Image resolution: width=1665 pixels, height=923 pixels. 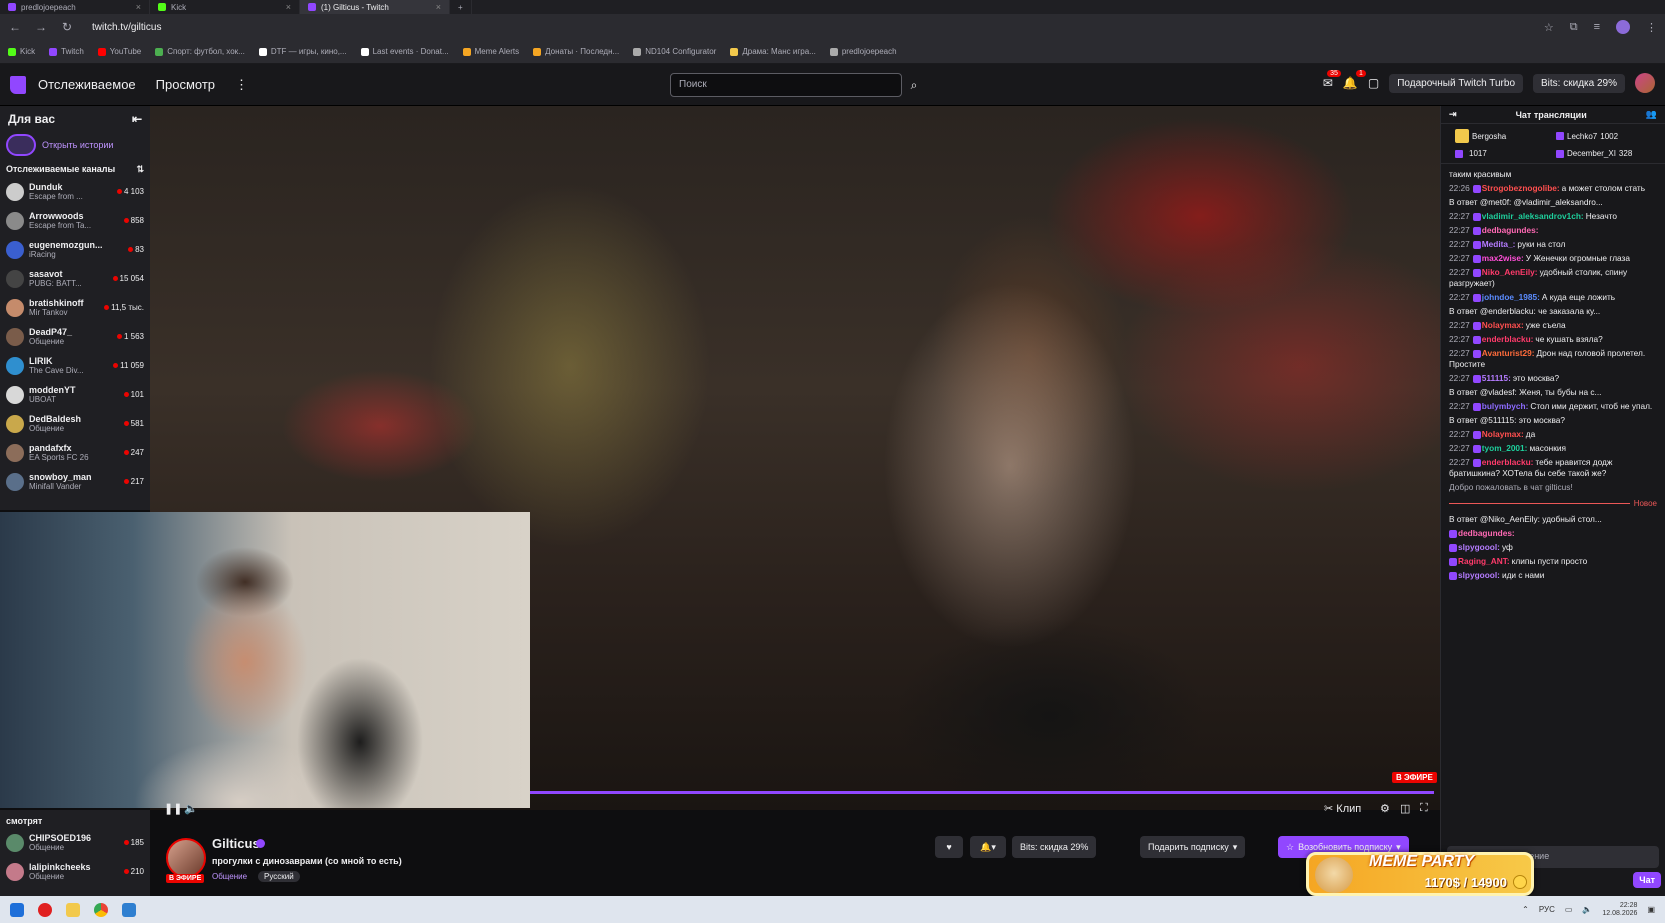 I want to click on collapse-sidebar-icon: ⇤, so click(x=137, y=119).